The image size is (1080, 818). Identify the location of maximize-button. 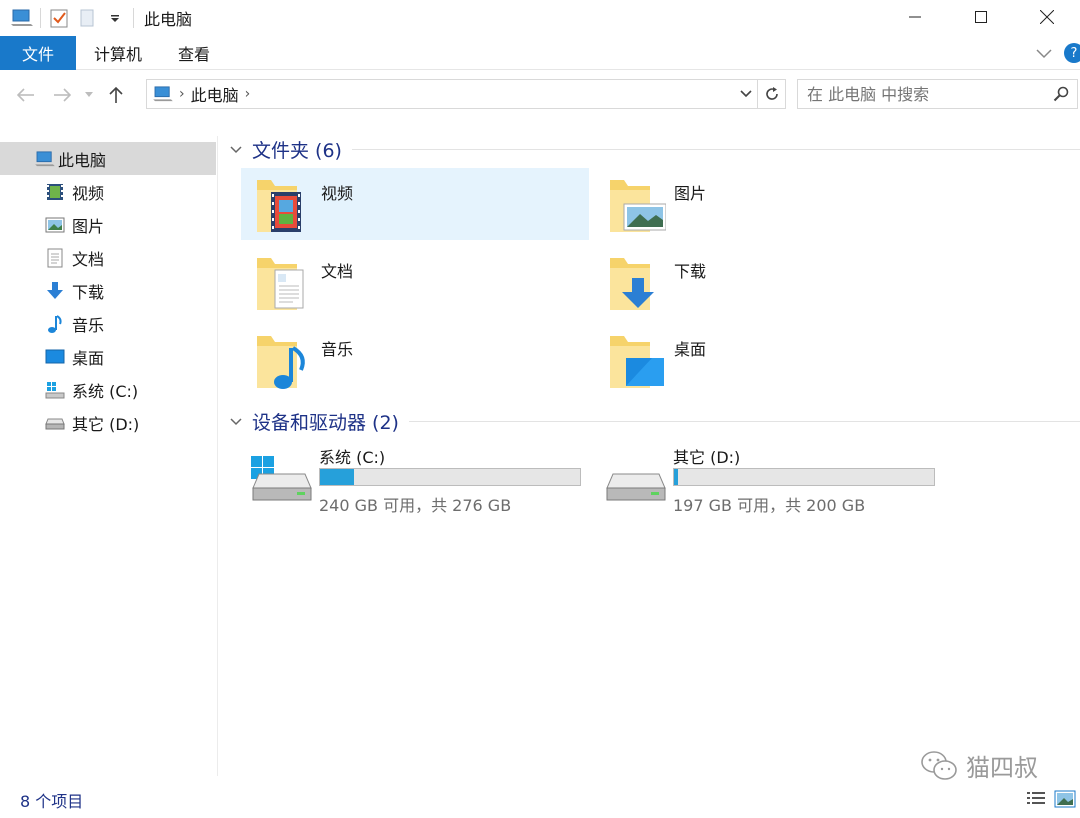
(981, 17).